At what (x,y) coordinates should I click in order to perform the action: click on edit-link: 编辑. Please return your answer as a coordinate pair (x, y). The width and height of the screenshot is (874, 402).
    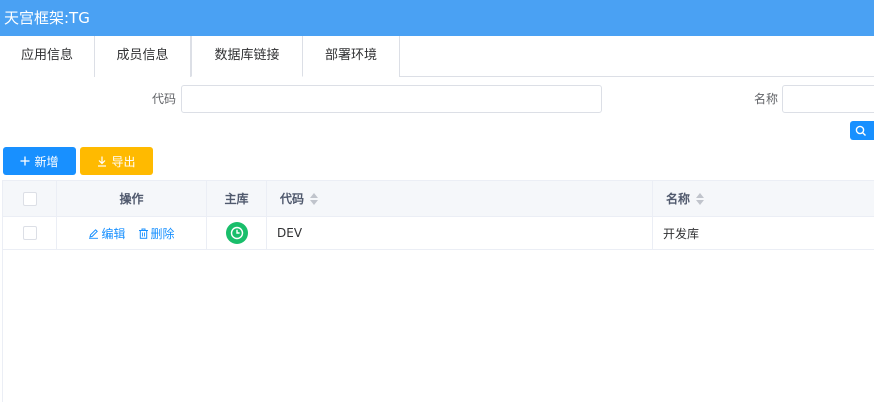
    Looking at the image, I should click on (107, 233).